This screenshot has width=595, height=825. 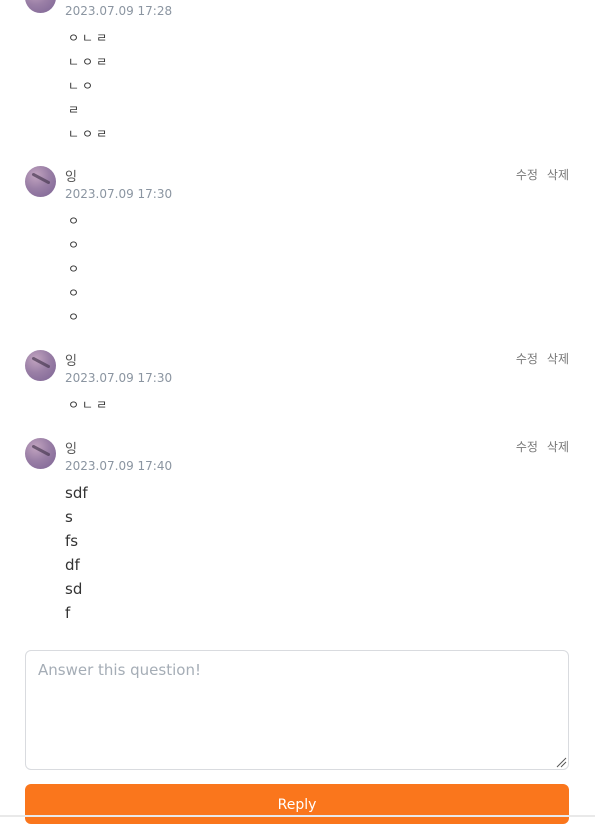 I want to click on comment-line: s, so click(x=69, y=517).